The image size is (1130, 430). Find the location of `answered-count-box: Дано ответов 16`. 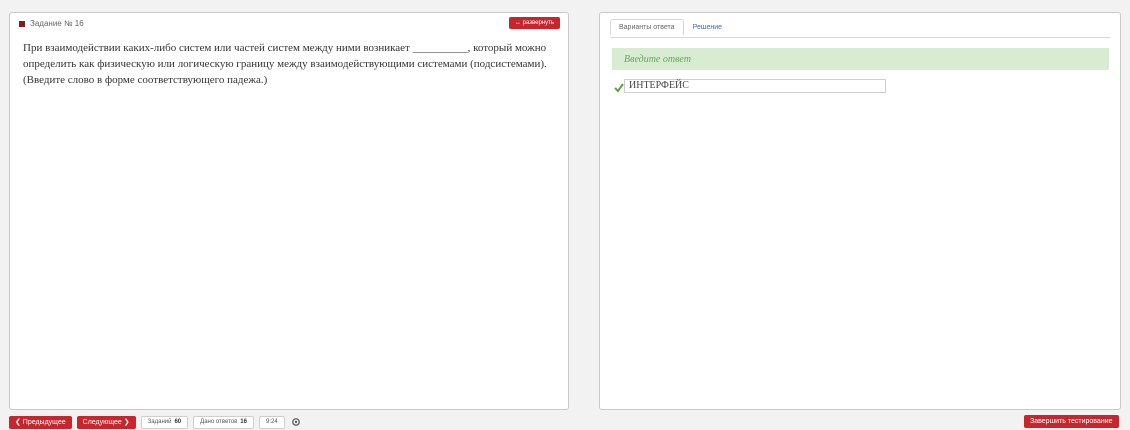

answered-count-box: Дано ответов 16 is located at coordinates (223, 422).